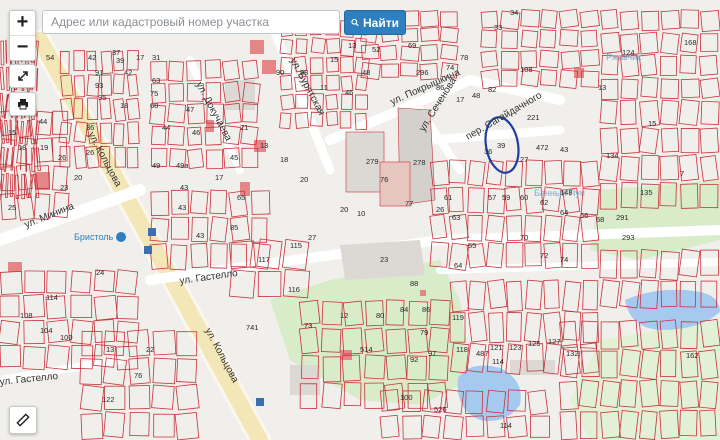 The height and width of the screenshot is (440, 720). What do you see at coordinates (440, 409) in the screenshot?
I see `plot-label: 526` at bounding box center [440, 409].